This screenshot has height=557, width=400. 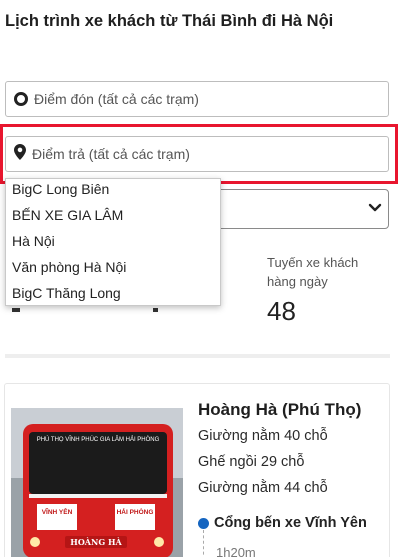 What do you see at coordinates (236, 551) in the screenshot?
I see `trip-duration: 1h20m` at bounding box center [236, 551].